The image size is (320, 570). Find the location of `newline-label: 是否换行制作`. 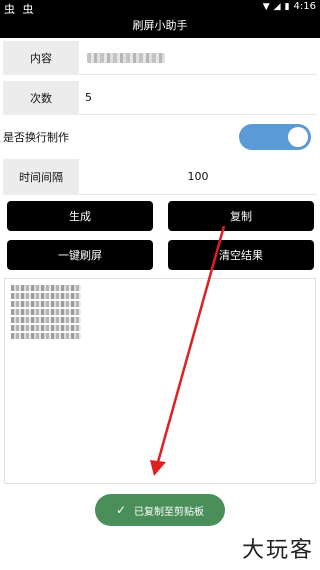

newline-label: 是否换行制作 is located at coordinates (36, 137).